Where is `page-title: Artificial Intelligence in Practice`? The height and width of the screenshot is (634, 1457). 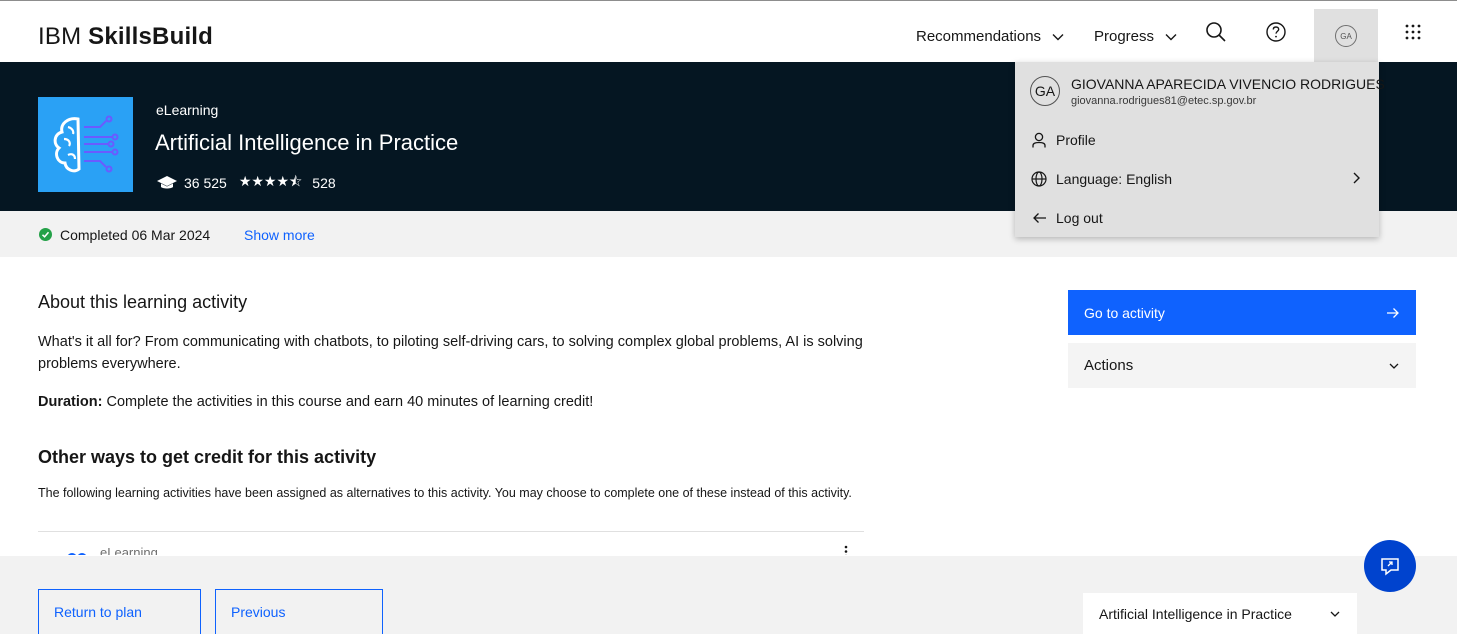
page-title: Artificial Intelligence in Practice is located at coordinates (307, 142).